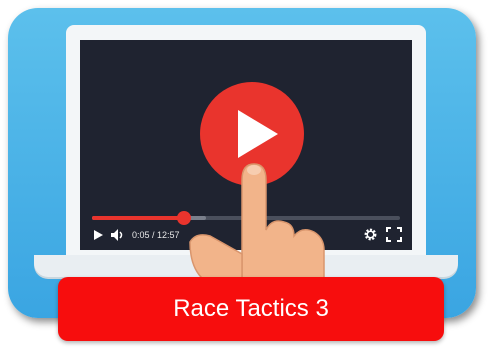  I want to click on play-icon, so click(98, 235).